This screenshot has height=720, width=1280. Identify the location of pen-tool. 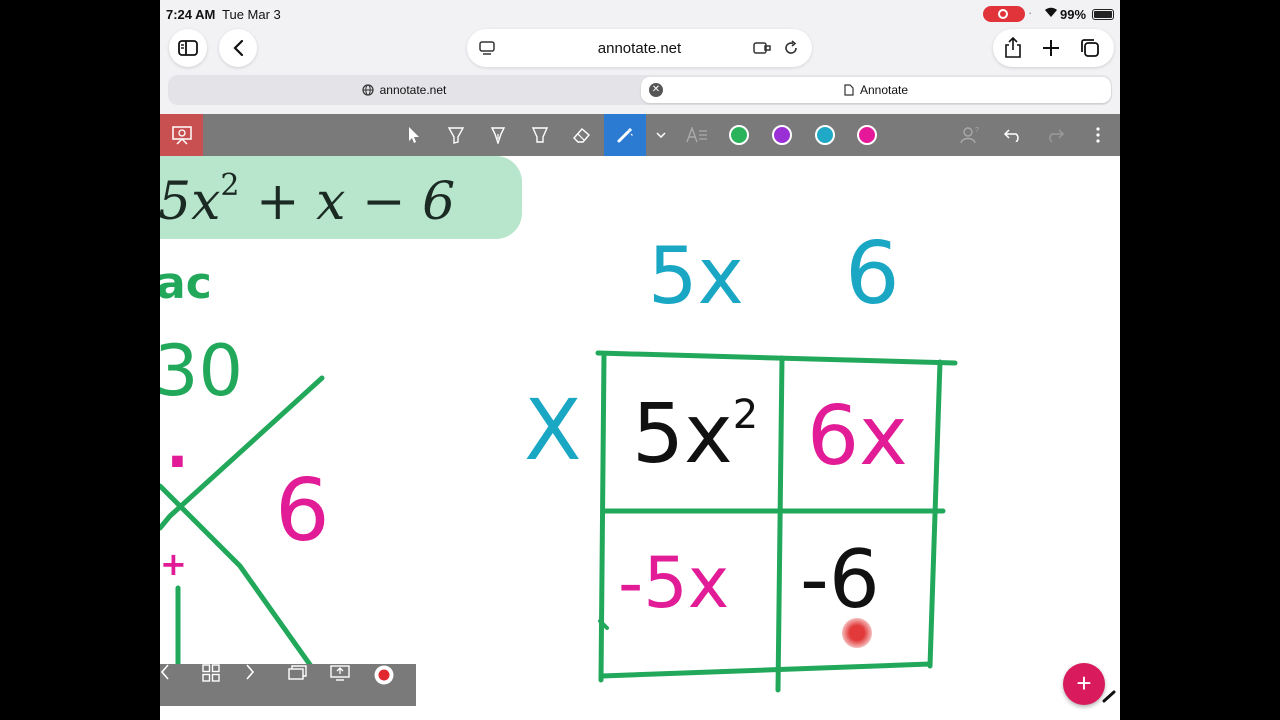
(498, 135).